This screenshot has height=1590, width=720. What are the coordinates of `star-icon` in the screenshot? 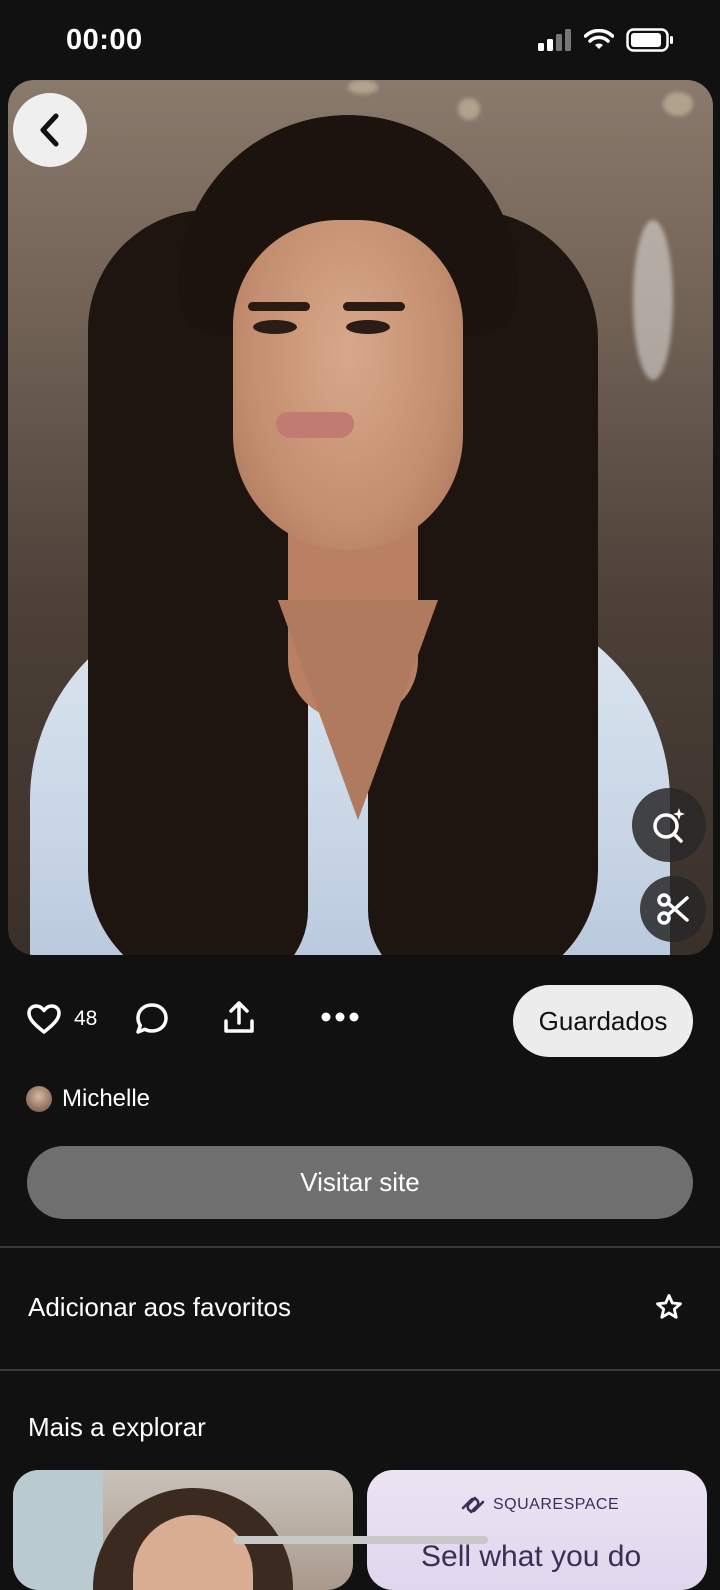 It's located at (669, 1307).